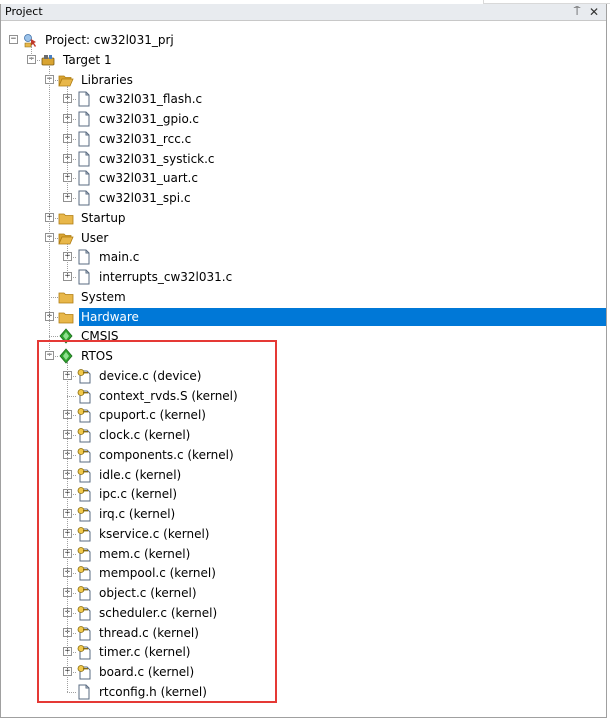  Describe the element at coordinates (303, 672) in the screenshot. I see `tree-item-rtos-board: + board.c (kernel)` at that location.